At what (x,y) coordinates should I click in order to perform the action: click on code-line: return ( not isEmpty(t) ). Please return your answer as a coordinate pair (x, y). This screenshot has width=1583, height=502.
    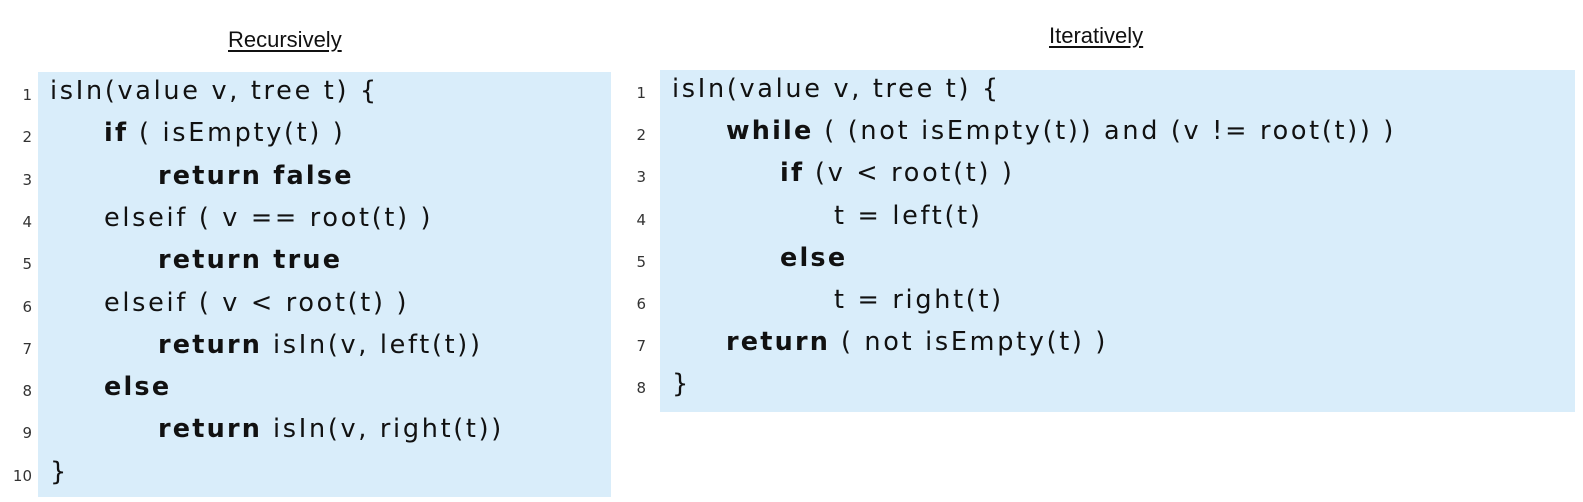
    Looking at the image, I should click on (917, 342).